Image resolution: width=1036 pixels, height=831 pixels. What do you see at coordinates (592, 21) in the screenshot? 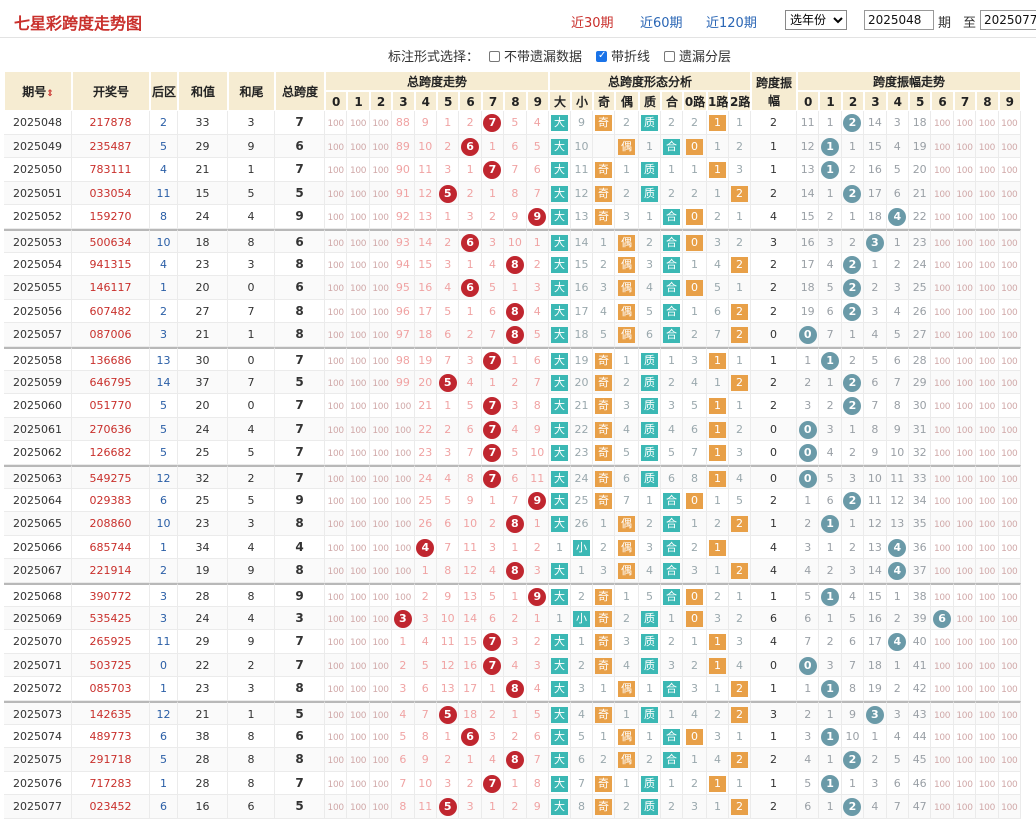
I see `quick-link-30: 近30期` at bounding box center [592, 21].